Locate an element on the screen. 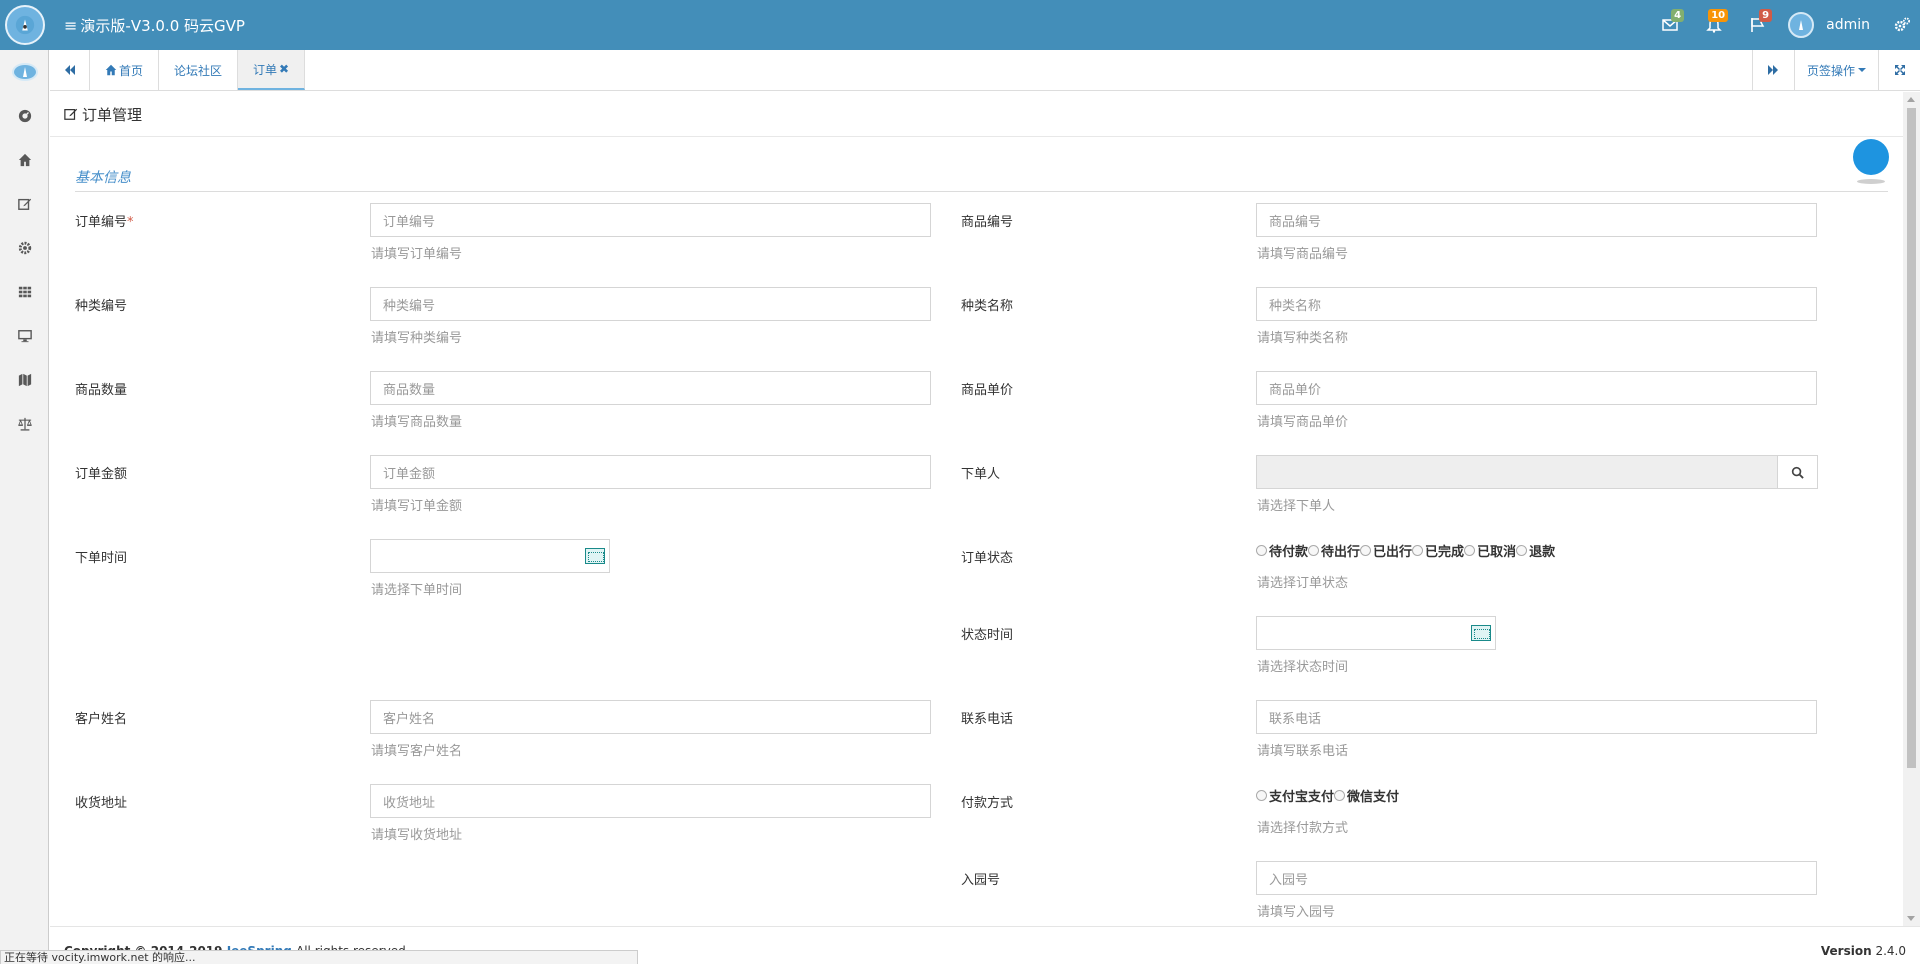  category-name-help: 请填写种类名称 is located at coordinates (1303, 338).